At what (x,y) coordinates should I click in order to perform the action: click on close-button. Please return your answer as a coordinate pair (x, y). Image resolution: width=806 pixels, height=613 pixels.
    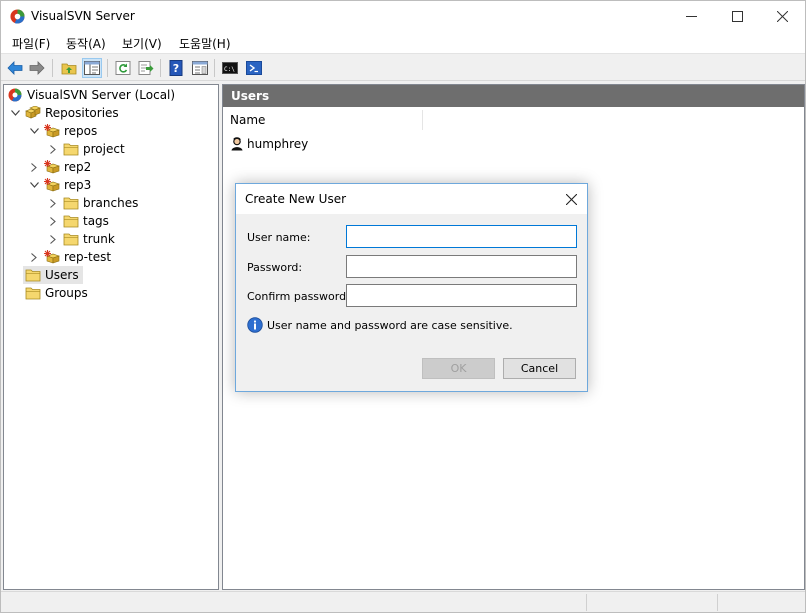
    Looking at the image, I should click on (782, 16).